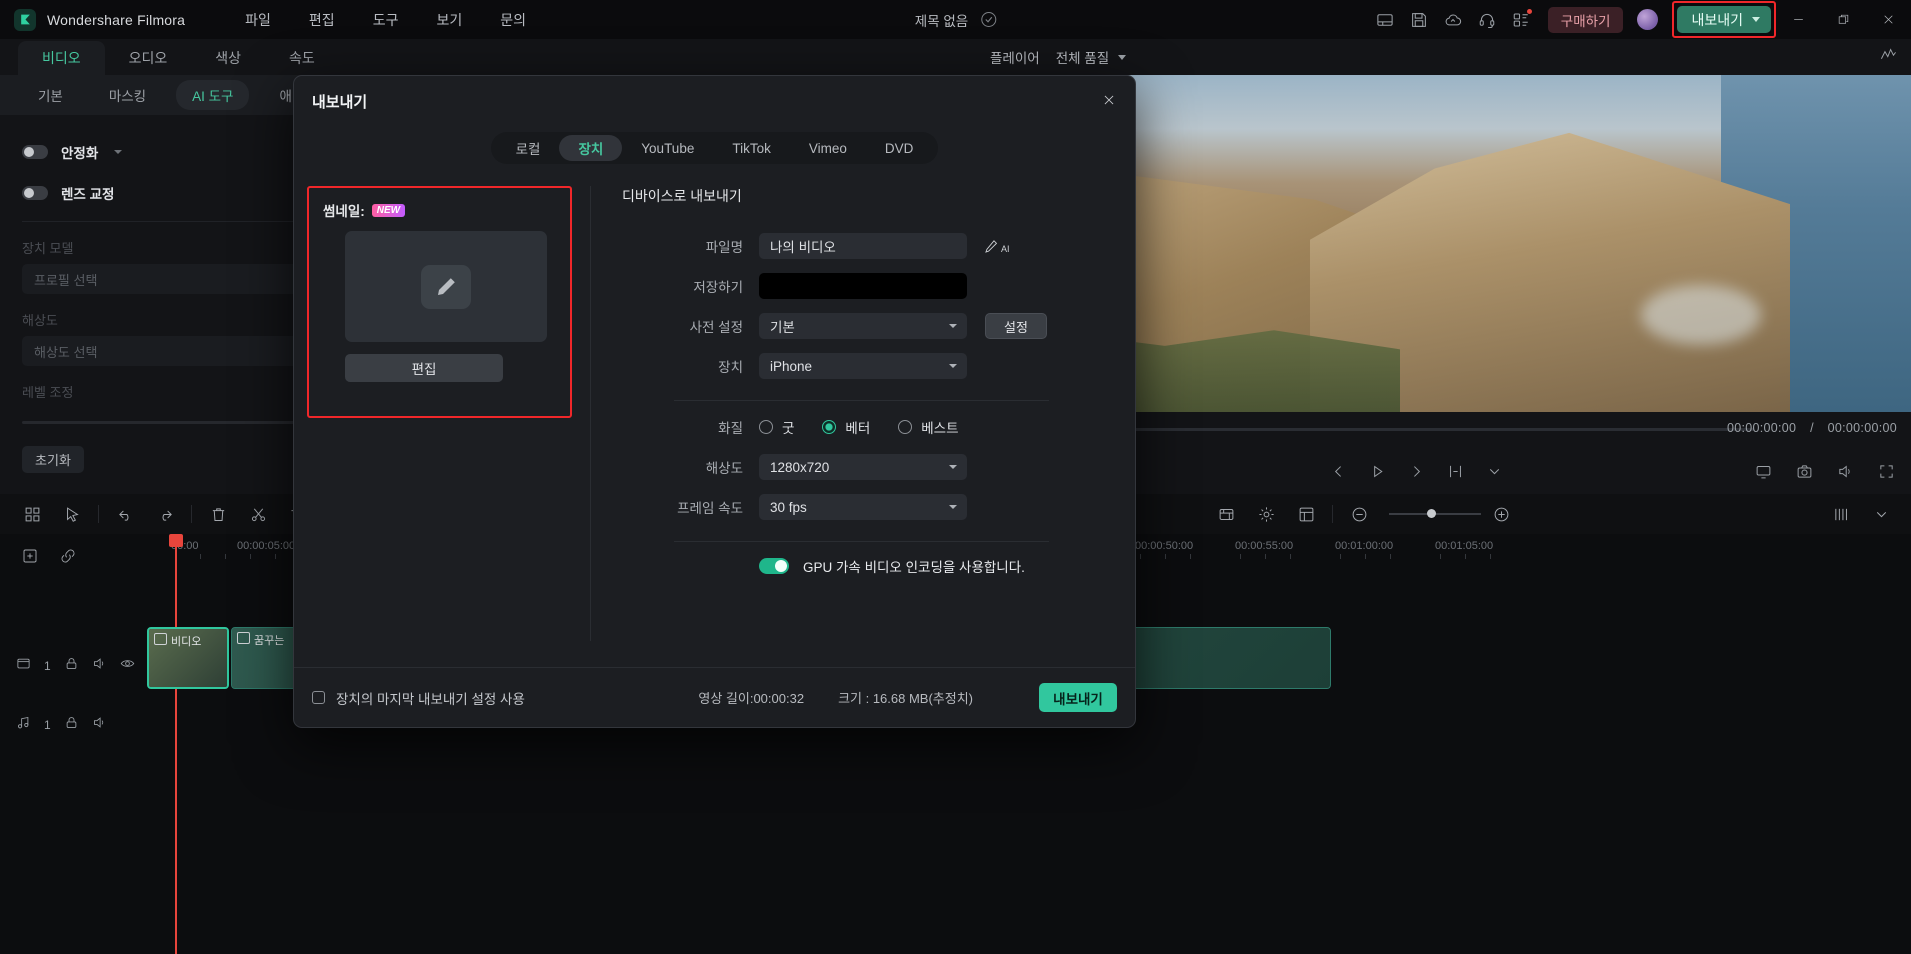  What do you see at coordinates (1091, 57) in the screenshot?
I see `player-quality-select: 전체 품질` at bounding box center [1091, 57].